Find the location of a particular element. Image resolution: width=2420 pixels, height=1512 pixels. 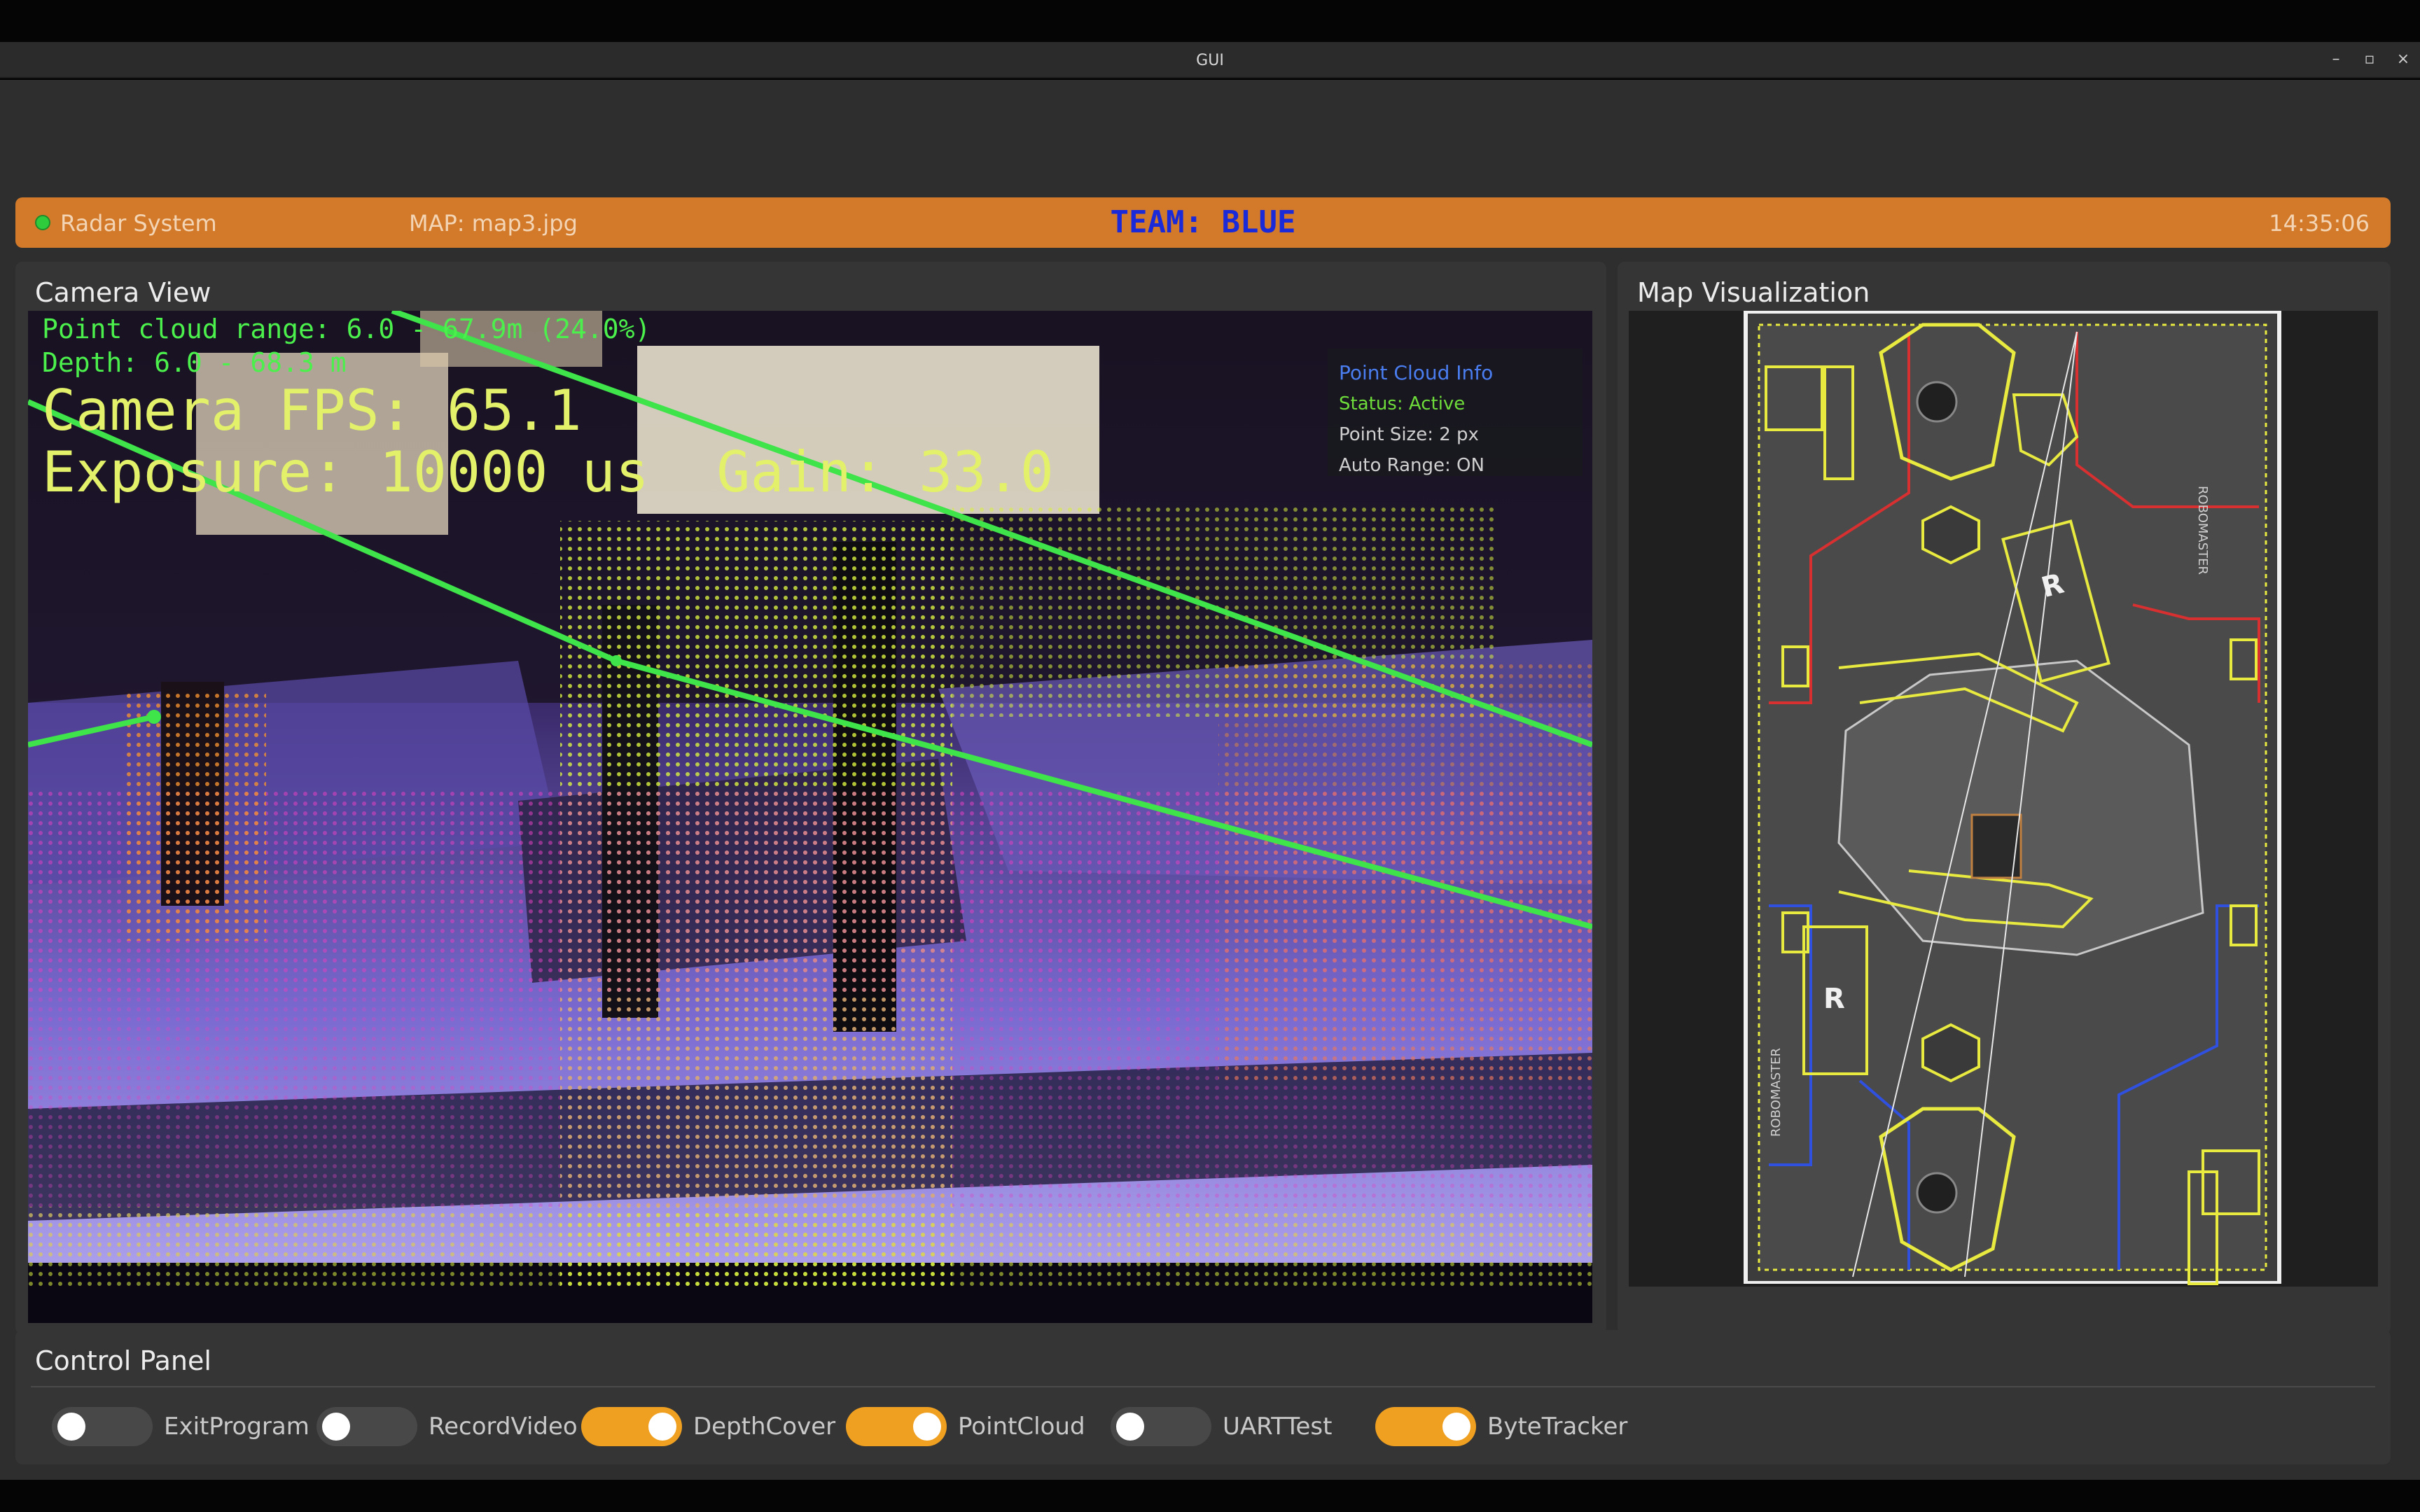

control-panel-title: Control Panel is located at coordinates (123, 1360).